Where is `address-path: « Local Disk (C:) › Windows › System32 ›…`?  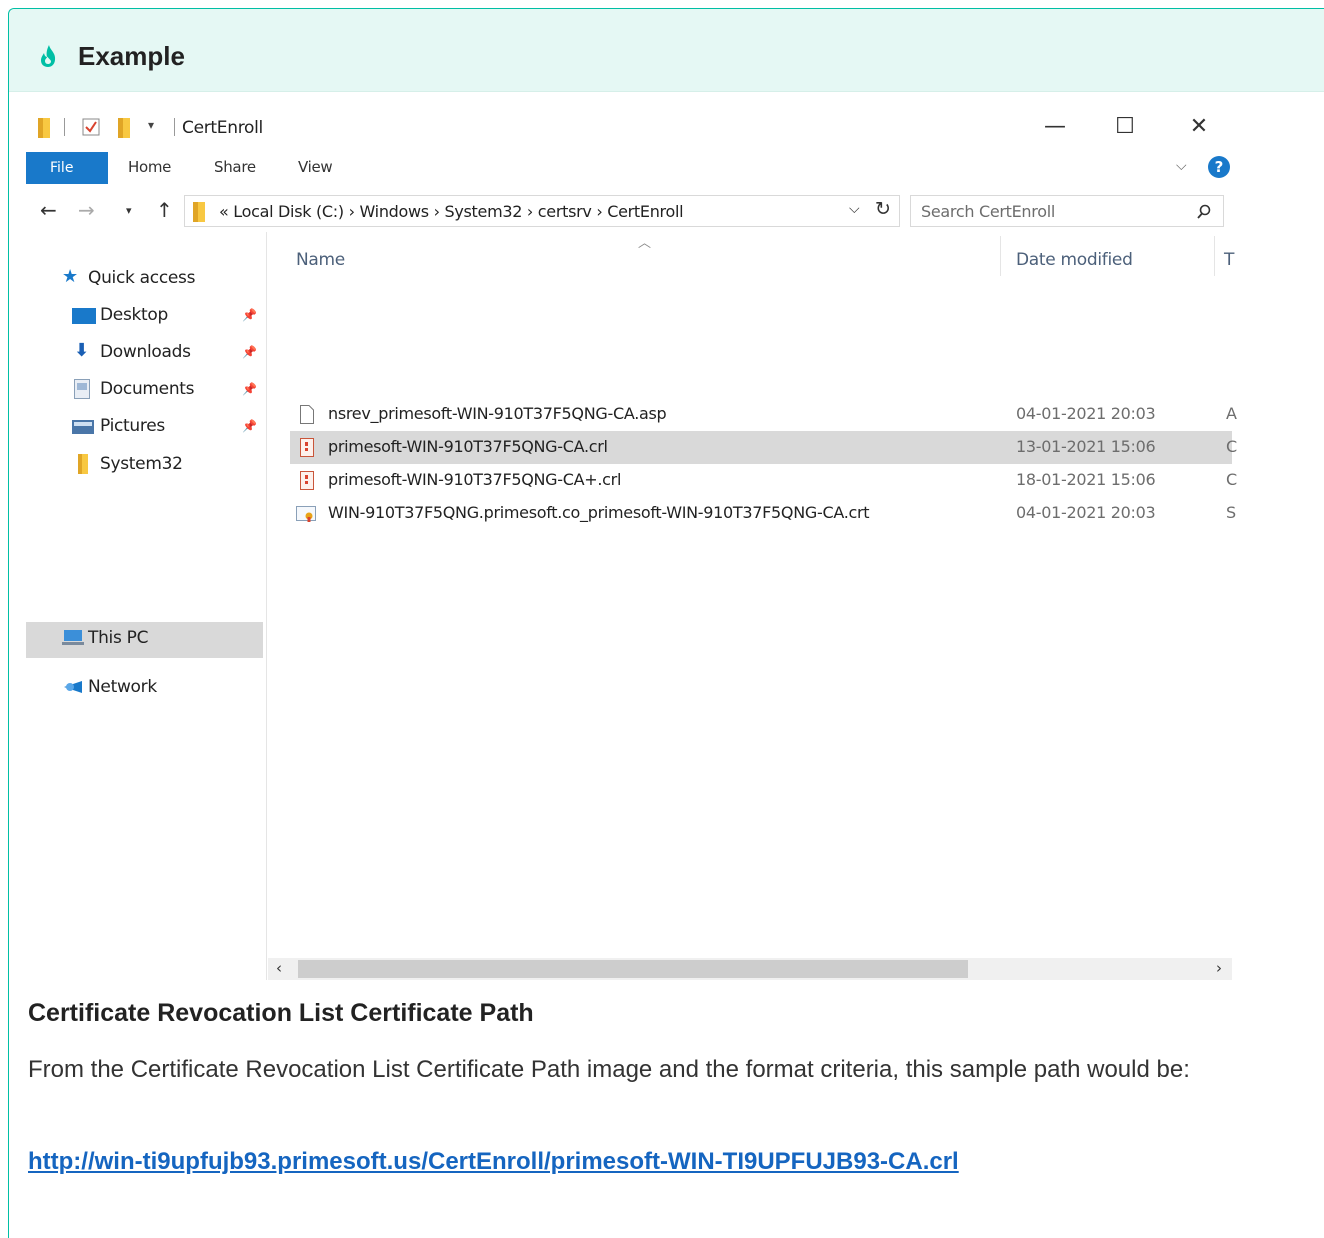
address-path: « Local Disk (C:) › Windows › System32 ›… is located at coordinates (451, 211).